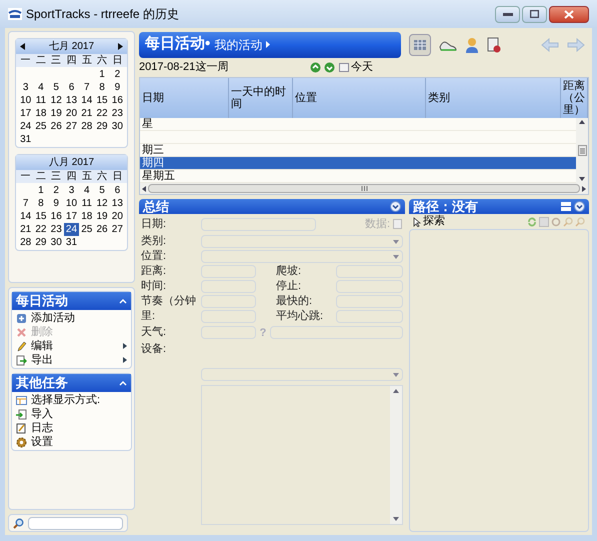 The image size is (597, 541). I want to click on back-arrow-icon, so click(550, 45).